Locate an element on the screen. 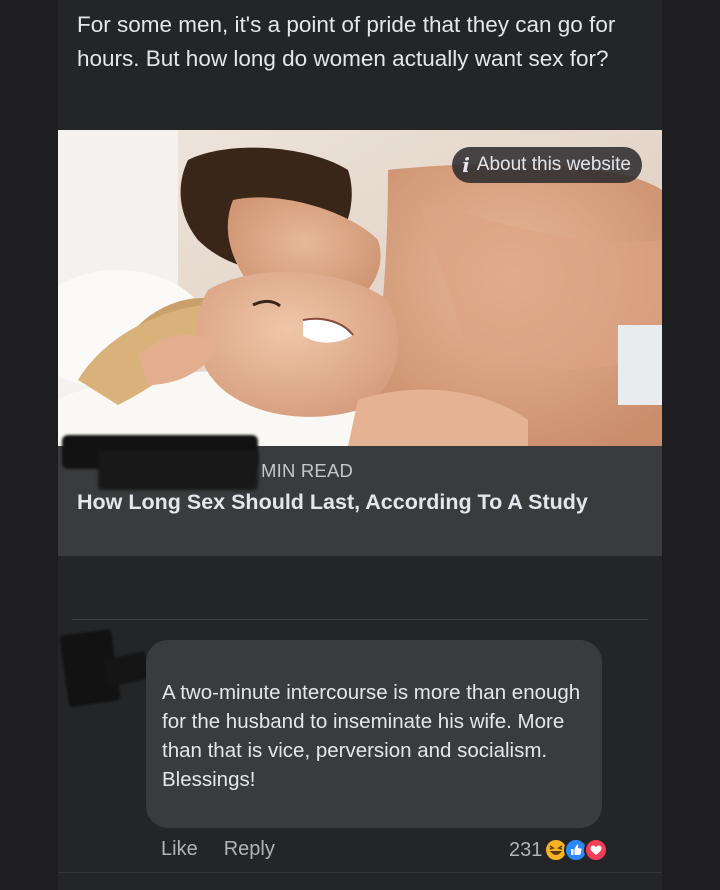 The height and width of the screenshot is (890, 720). divider is located at coordinates (360, 619).